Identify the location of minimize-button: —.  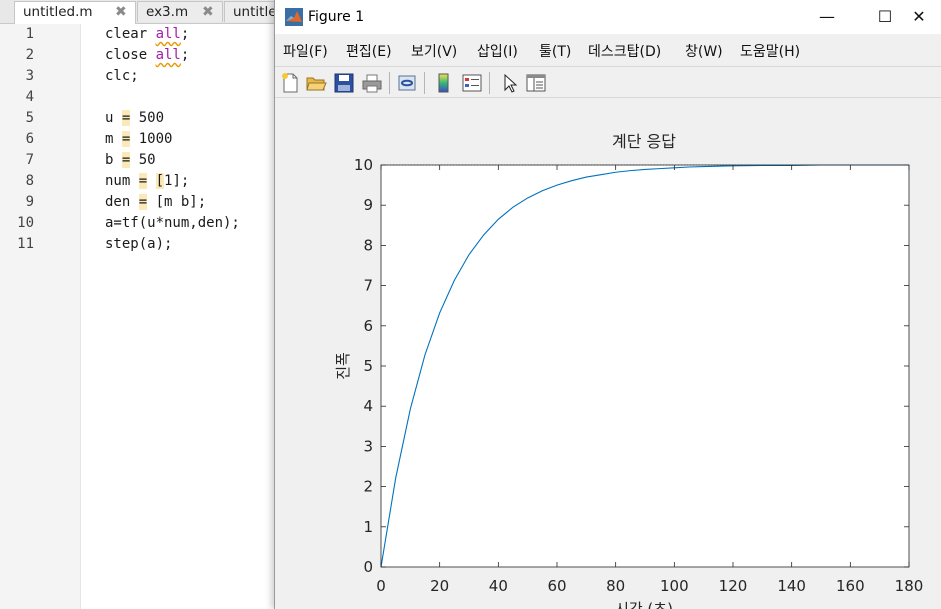
(827, 17).